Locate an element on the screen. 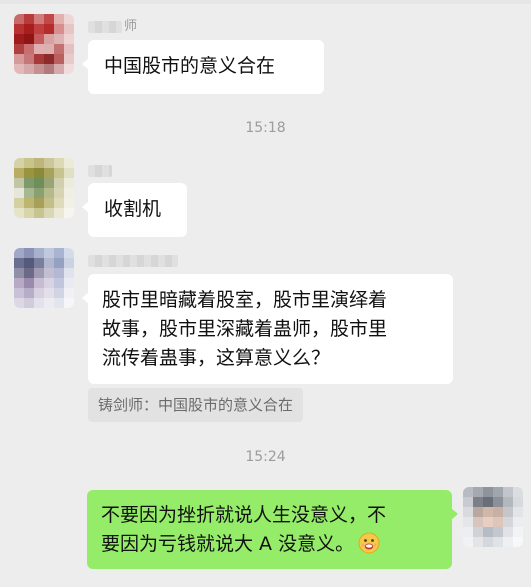  message-line-1: 股市里暗藏着股室，股市里演绎着 is located at coordinates (245, 300).